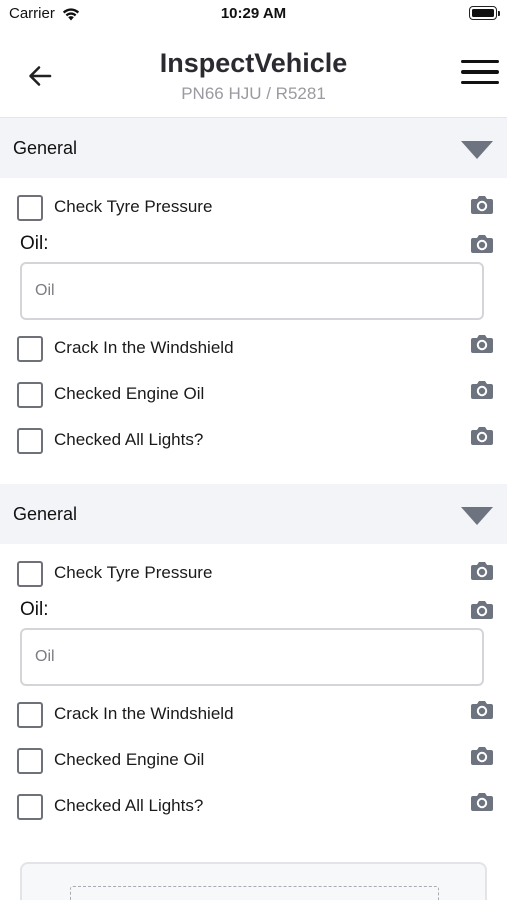 The width and height of the screenshot is (507, 900). What do you see at coordinates (253, 881) in the screenshot?
I see `upload-card` at bounding box center [253, 881].